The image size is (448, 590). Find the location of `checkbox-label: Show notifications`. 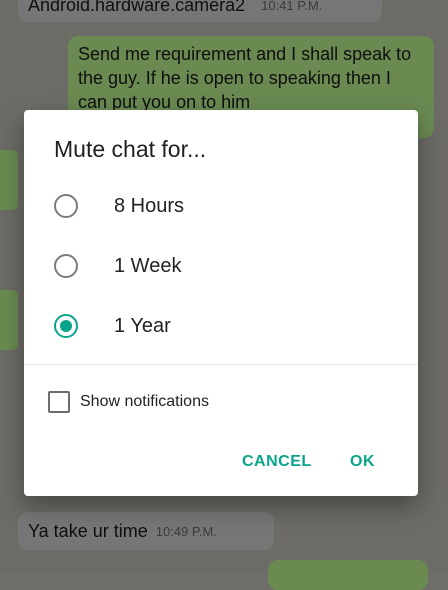

checkbox-label: Show notifications is located at coordinates (144, 401).